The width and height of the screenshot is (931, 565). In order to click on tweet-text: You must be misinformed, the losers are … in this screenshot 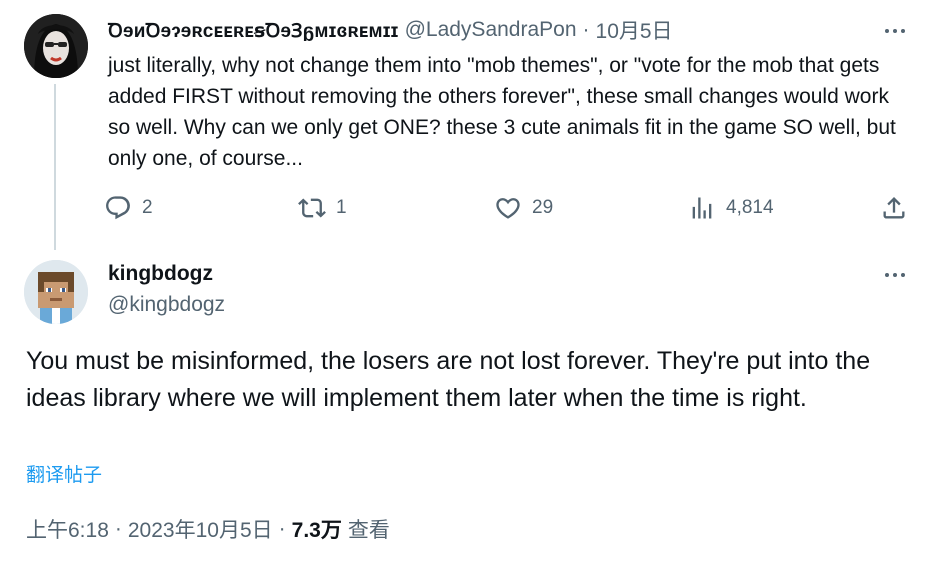, I will do `click(448, 379)`.